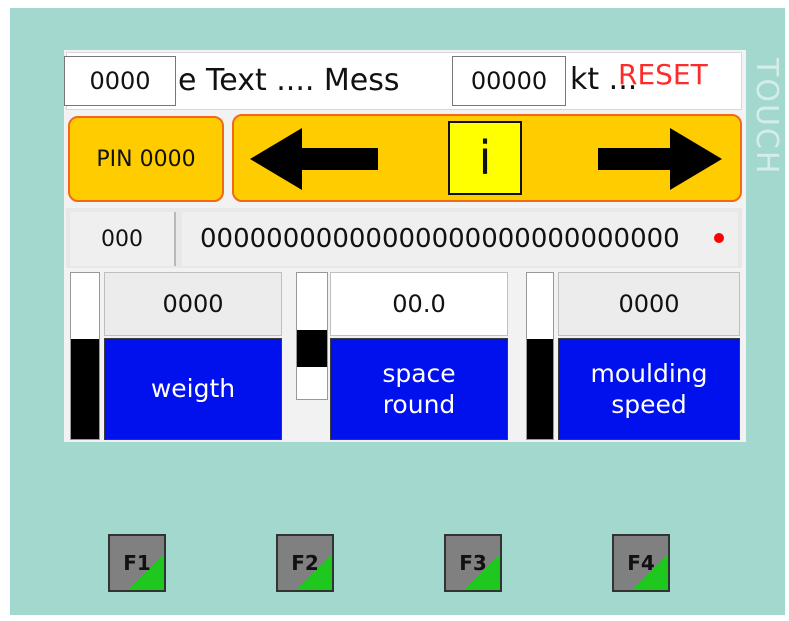  Describe the element at coordinates (120, 81) in the screenshot. I see `message-counter-left: 0000` at that location.